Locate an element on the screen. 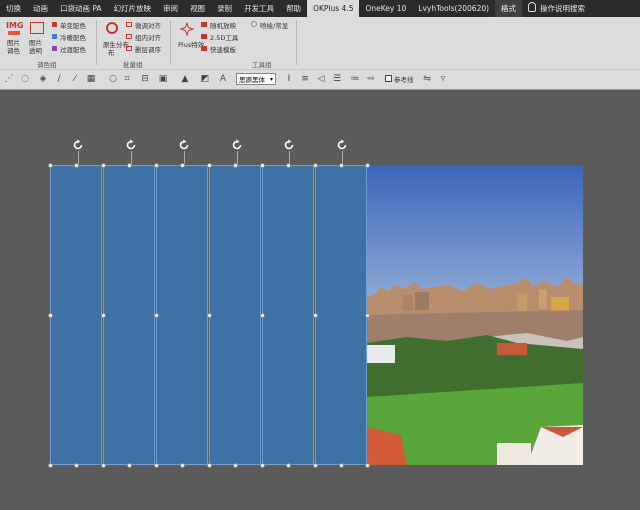 This screenshot has height=510, width=640. text-bold-icon: Ⅰ is located at coordinates (289, 79).